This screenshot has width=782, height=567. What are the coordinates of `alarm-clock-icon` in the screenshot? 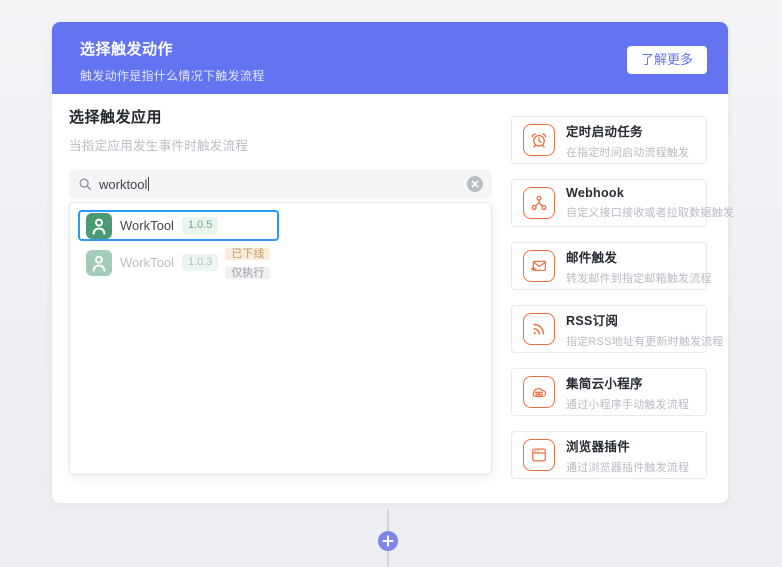 It's located at (539, 140).